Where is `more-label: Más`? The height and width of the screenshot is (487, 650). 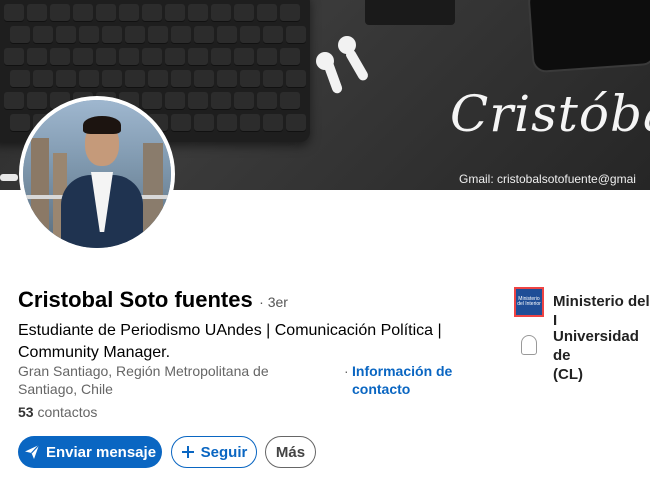
more-label: Más is located at coordinates (290, 452).